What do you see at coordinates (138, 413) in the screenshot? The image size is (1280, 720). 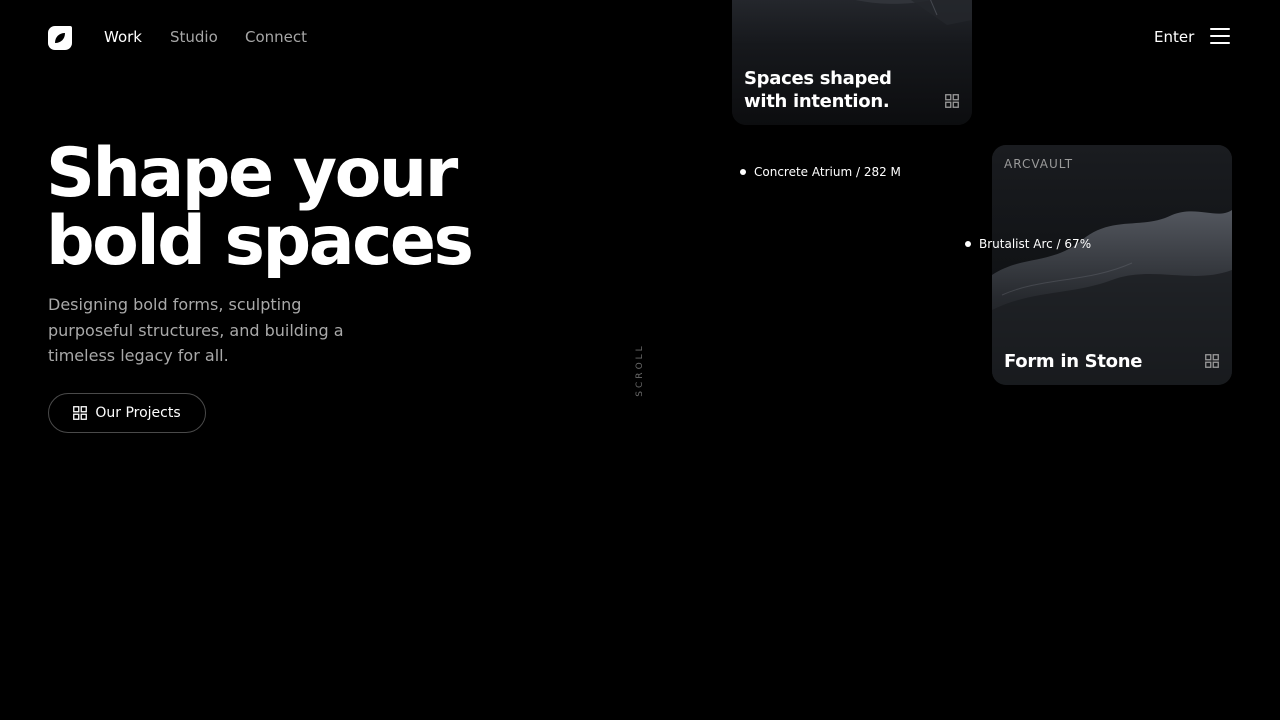 I see `our-projects-label: Our Projects` at bounding box center [138, 413].